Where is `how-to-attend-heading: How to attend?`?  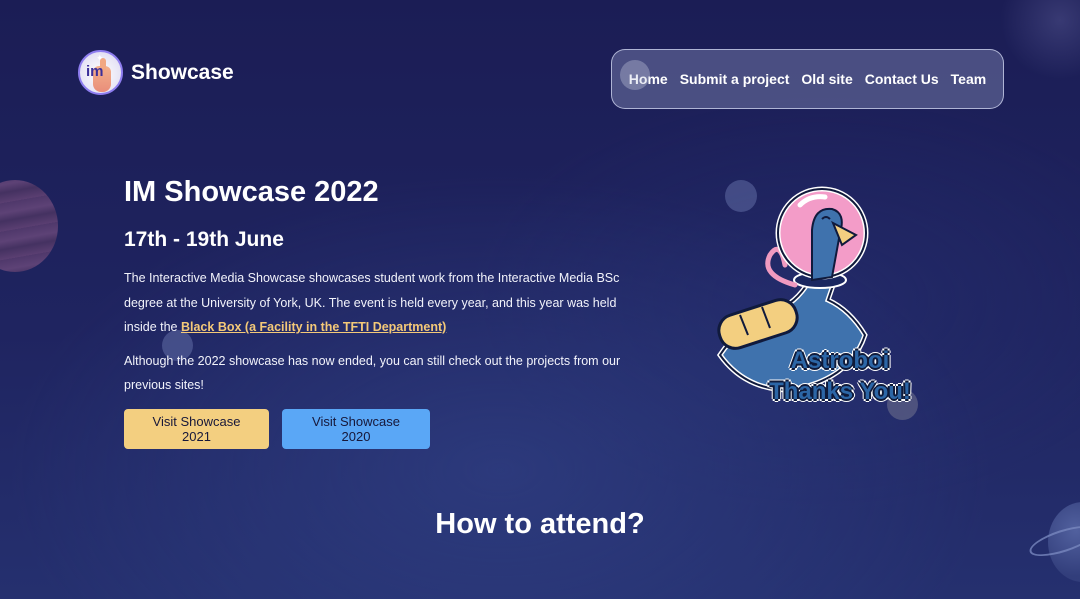 how-to-attend-heading: How to attend? is located at coordinates (540, 524).